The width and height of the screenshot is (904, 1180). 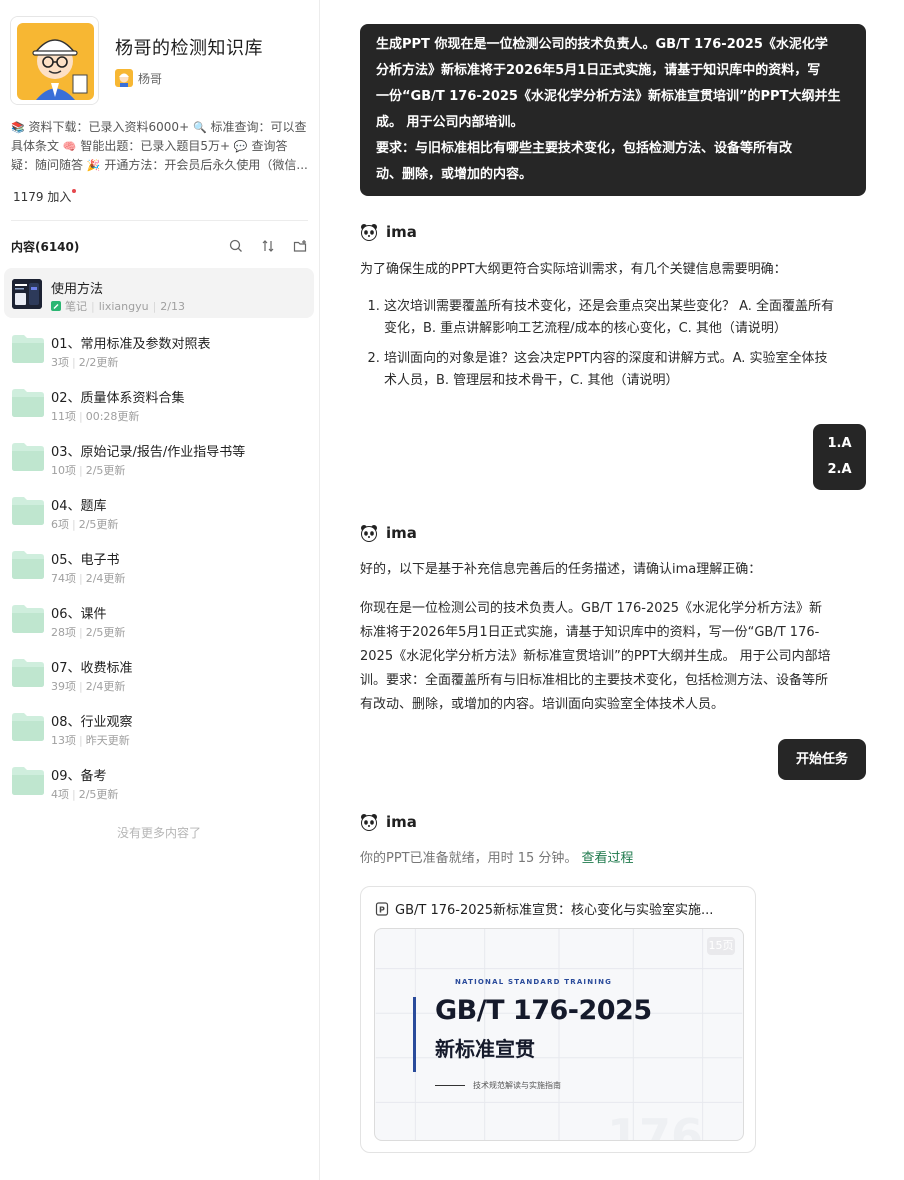 What do you see at coordinates (92, 668) in the screenshot?
I see `folder-title: 07、收费标准` at bounding box center [92, 668].